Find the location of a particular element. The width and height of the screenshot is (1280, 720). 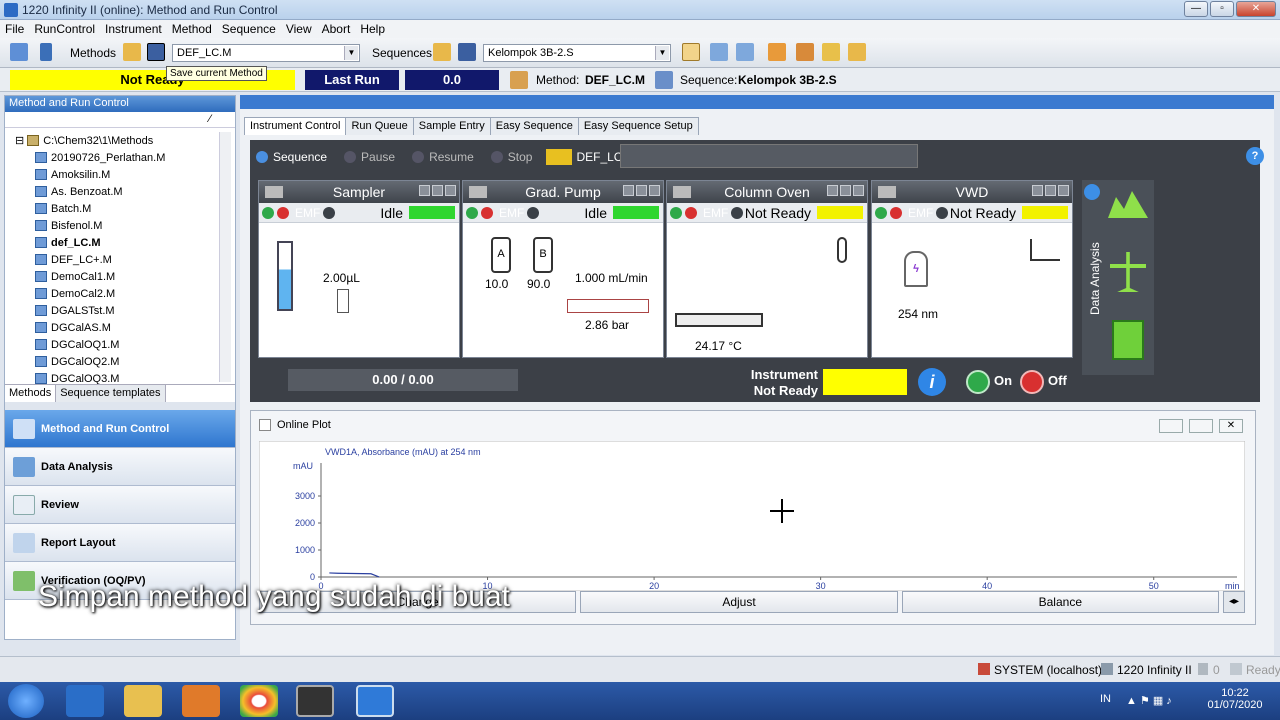

data-analysis-strip: Data Analysis is located at coordinates (1118, 277).